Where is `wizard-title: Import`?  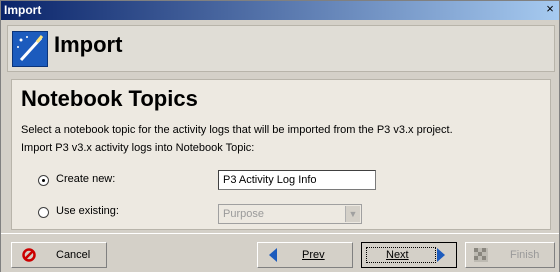 wizard-title: Import is located at coordinates (88, 44).